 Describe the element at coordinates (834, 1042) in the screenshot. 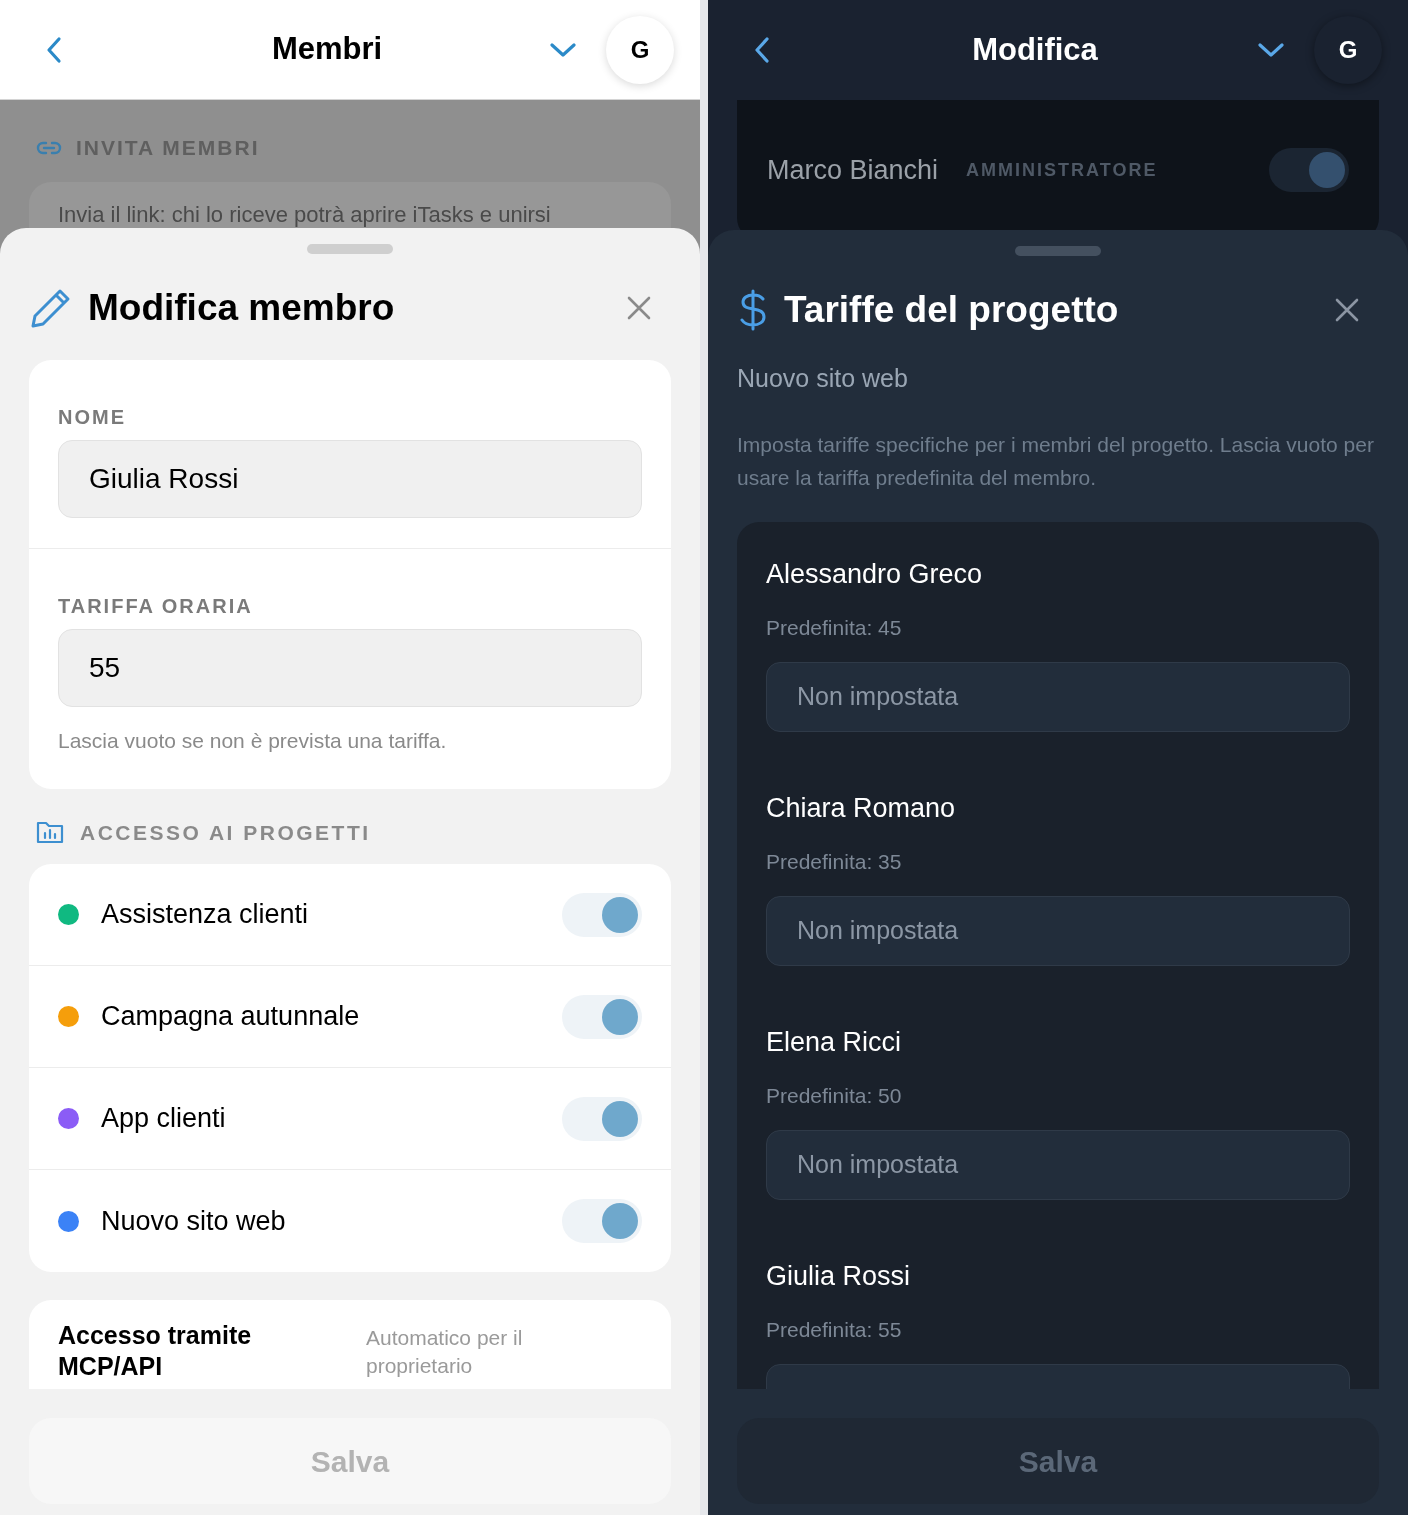

I see `member-name: Elena Ricci` at that location.